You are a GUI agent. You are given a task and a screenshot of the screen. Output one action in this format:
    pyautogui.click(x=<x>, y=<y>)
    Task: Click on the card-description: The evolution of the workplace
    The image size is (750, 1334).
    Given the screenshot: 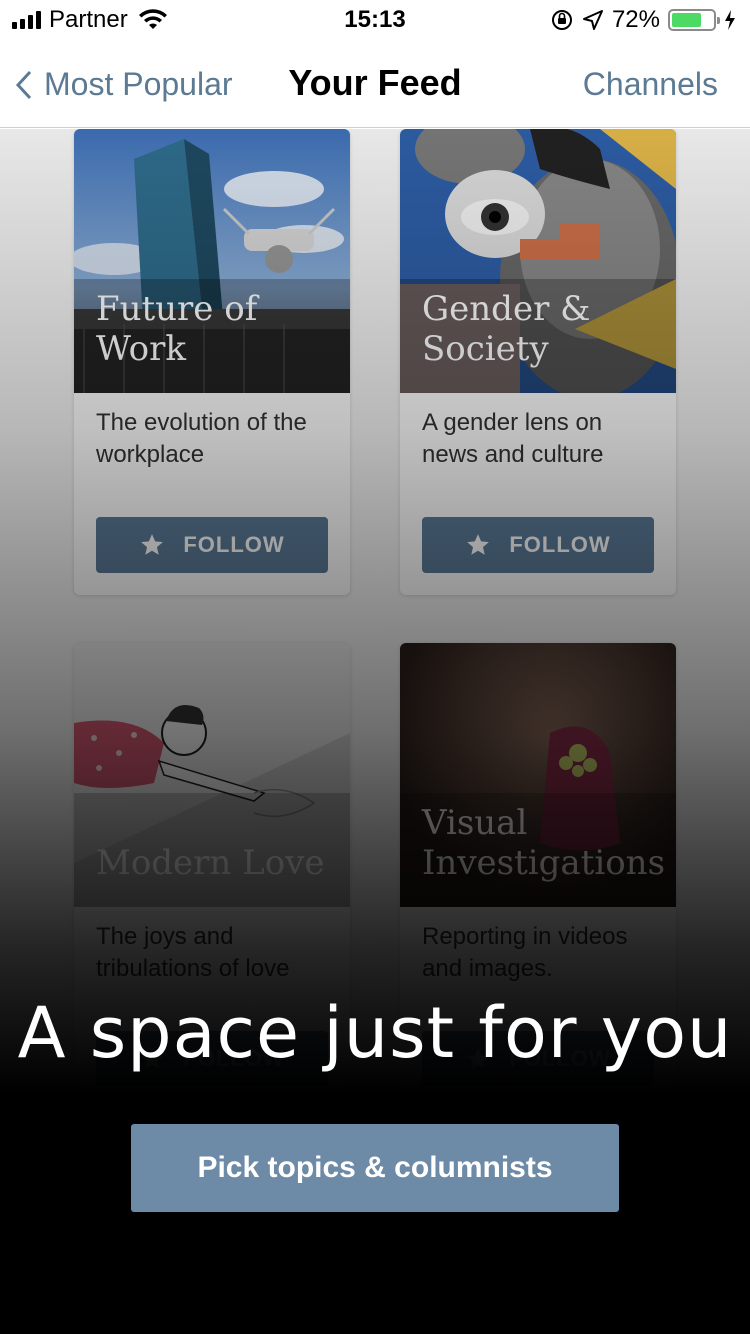 What is the action you would take?
    pyautogui.click(x=201, y=438)
    